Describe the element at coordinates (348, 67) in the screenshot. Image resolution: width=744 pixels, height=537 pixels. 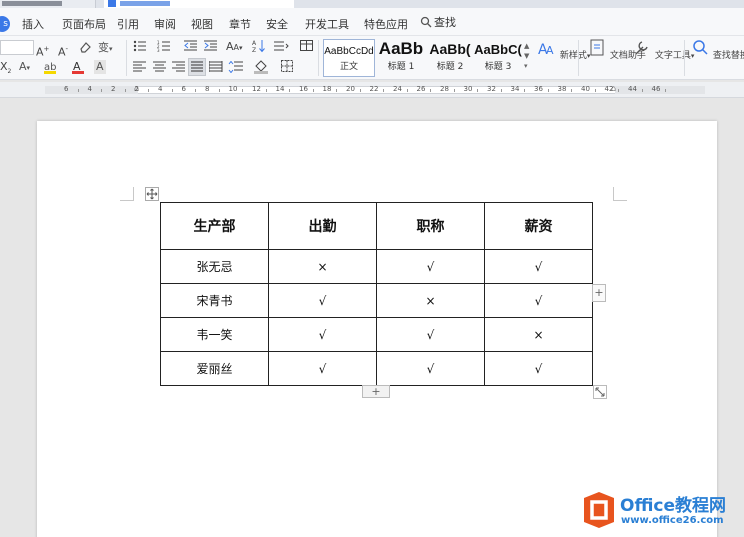
I see `style-caption: 正文` at that location.